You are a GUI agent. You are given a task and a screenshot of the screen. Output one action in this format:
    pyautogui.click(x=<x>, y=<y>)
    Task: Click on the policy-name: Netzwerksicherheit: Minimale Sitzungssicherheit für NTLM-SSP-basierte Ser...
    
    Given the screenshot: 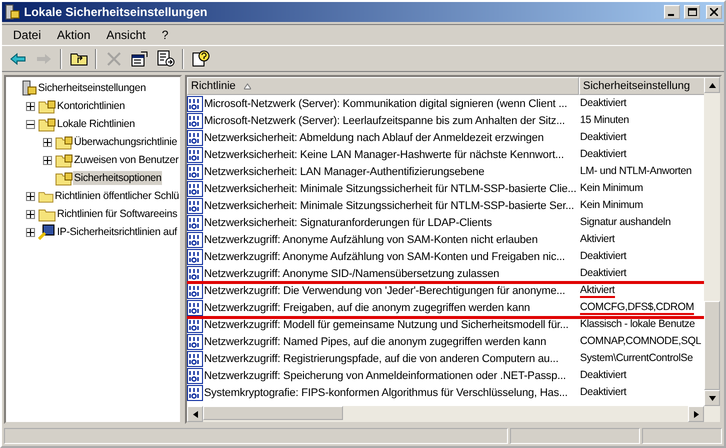 What is the action you would take?
    pyautogui.click(x=390, y=206)
    